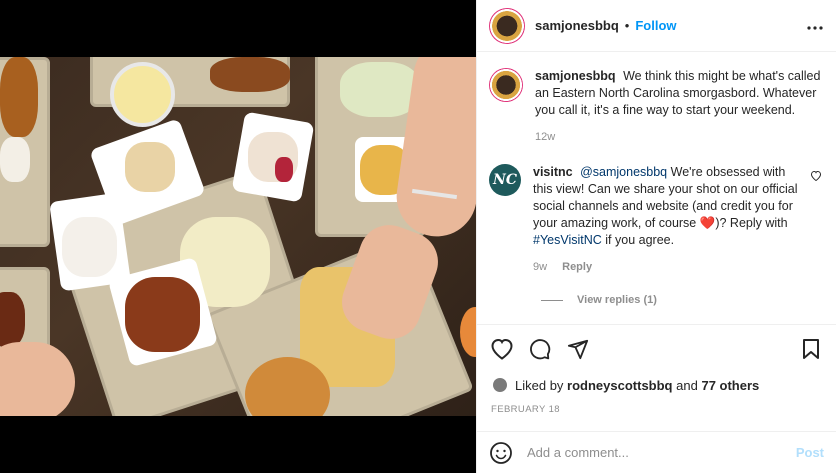 The width and height of the screenshot is (836, 473). I want to click on post-header: samjonesbbq • Follow, so click(656, 26).